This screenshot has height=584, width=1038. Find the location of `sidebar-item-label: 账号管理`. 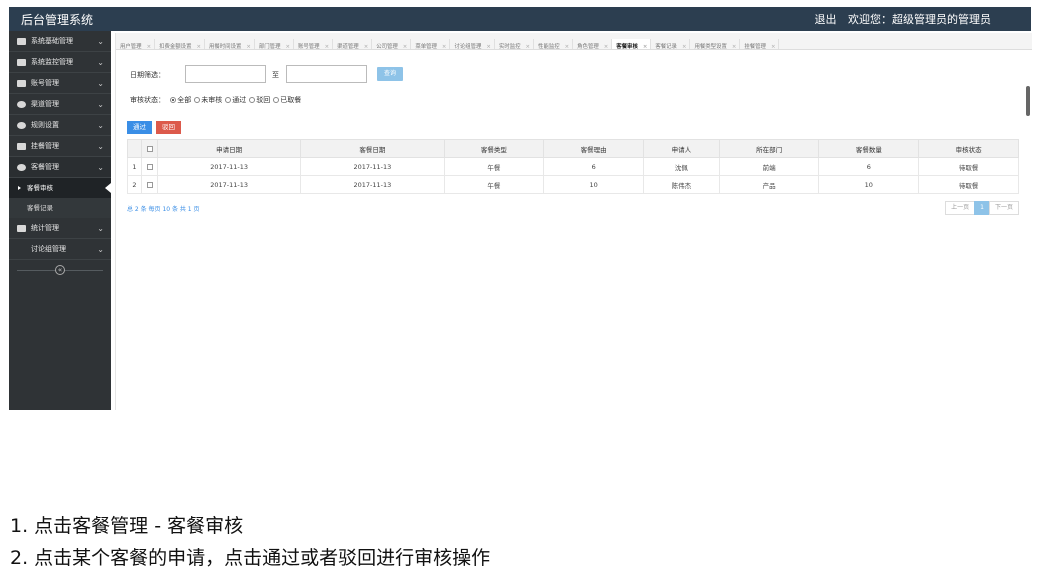

sidebar-item-label: 账号管理 is located at coordinates (45, 83).